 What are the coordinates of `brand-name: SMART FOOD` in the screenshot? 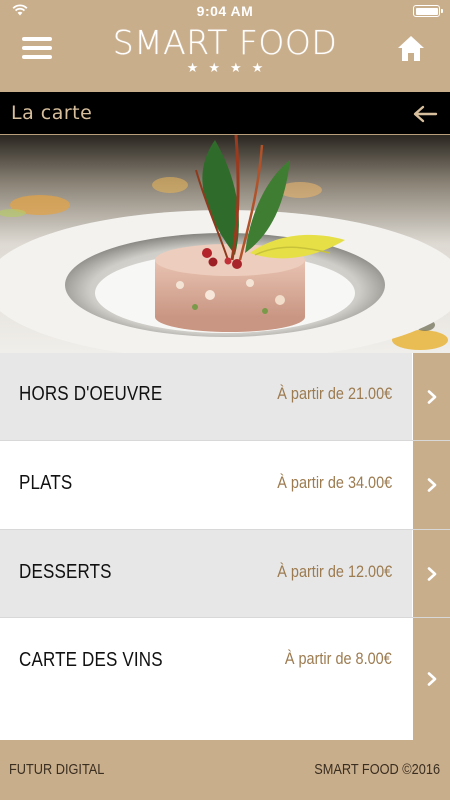 It's located at (225, 42).